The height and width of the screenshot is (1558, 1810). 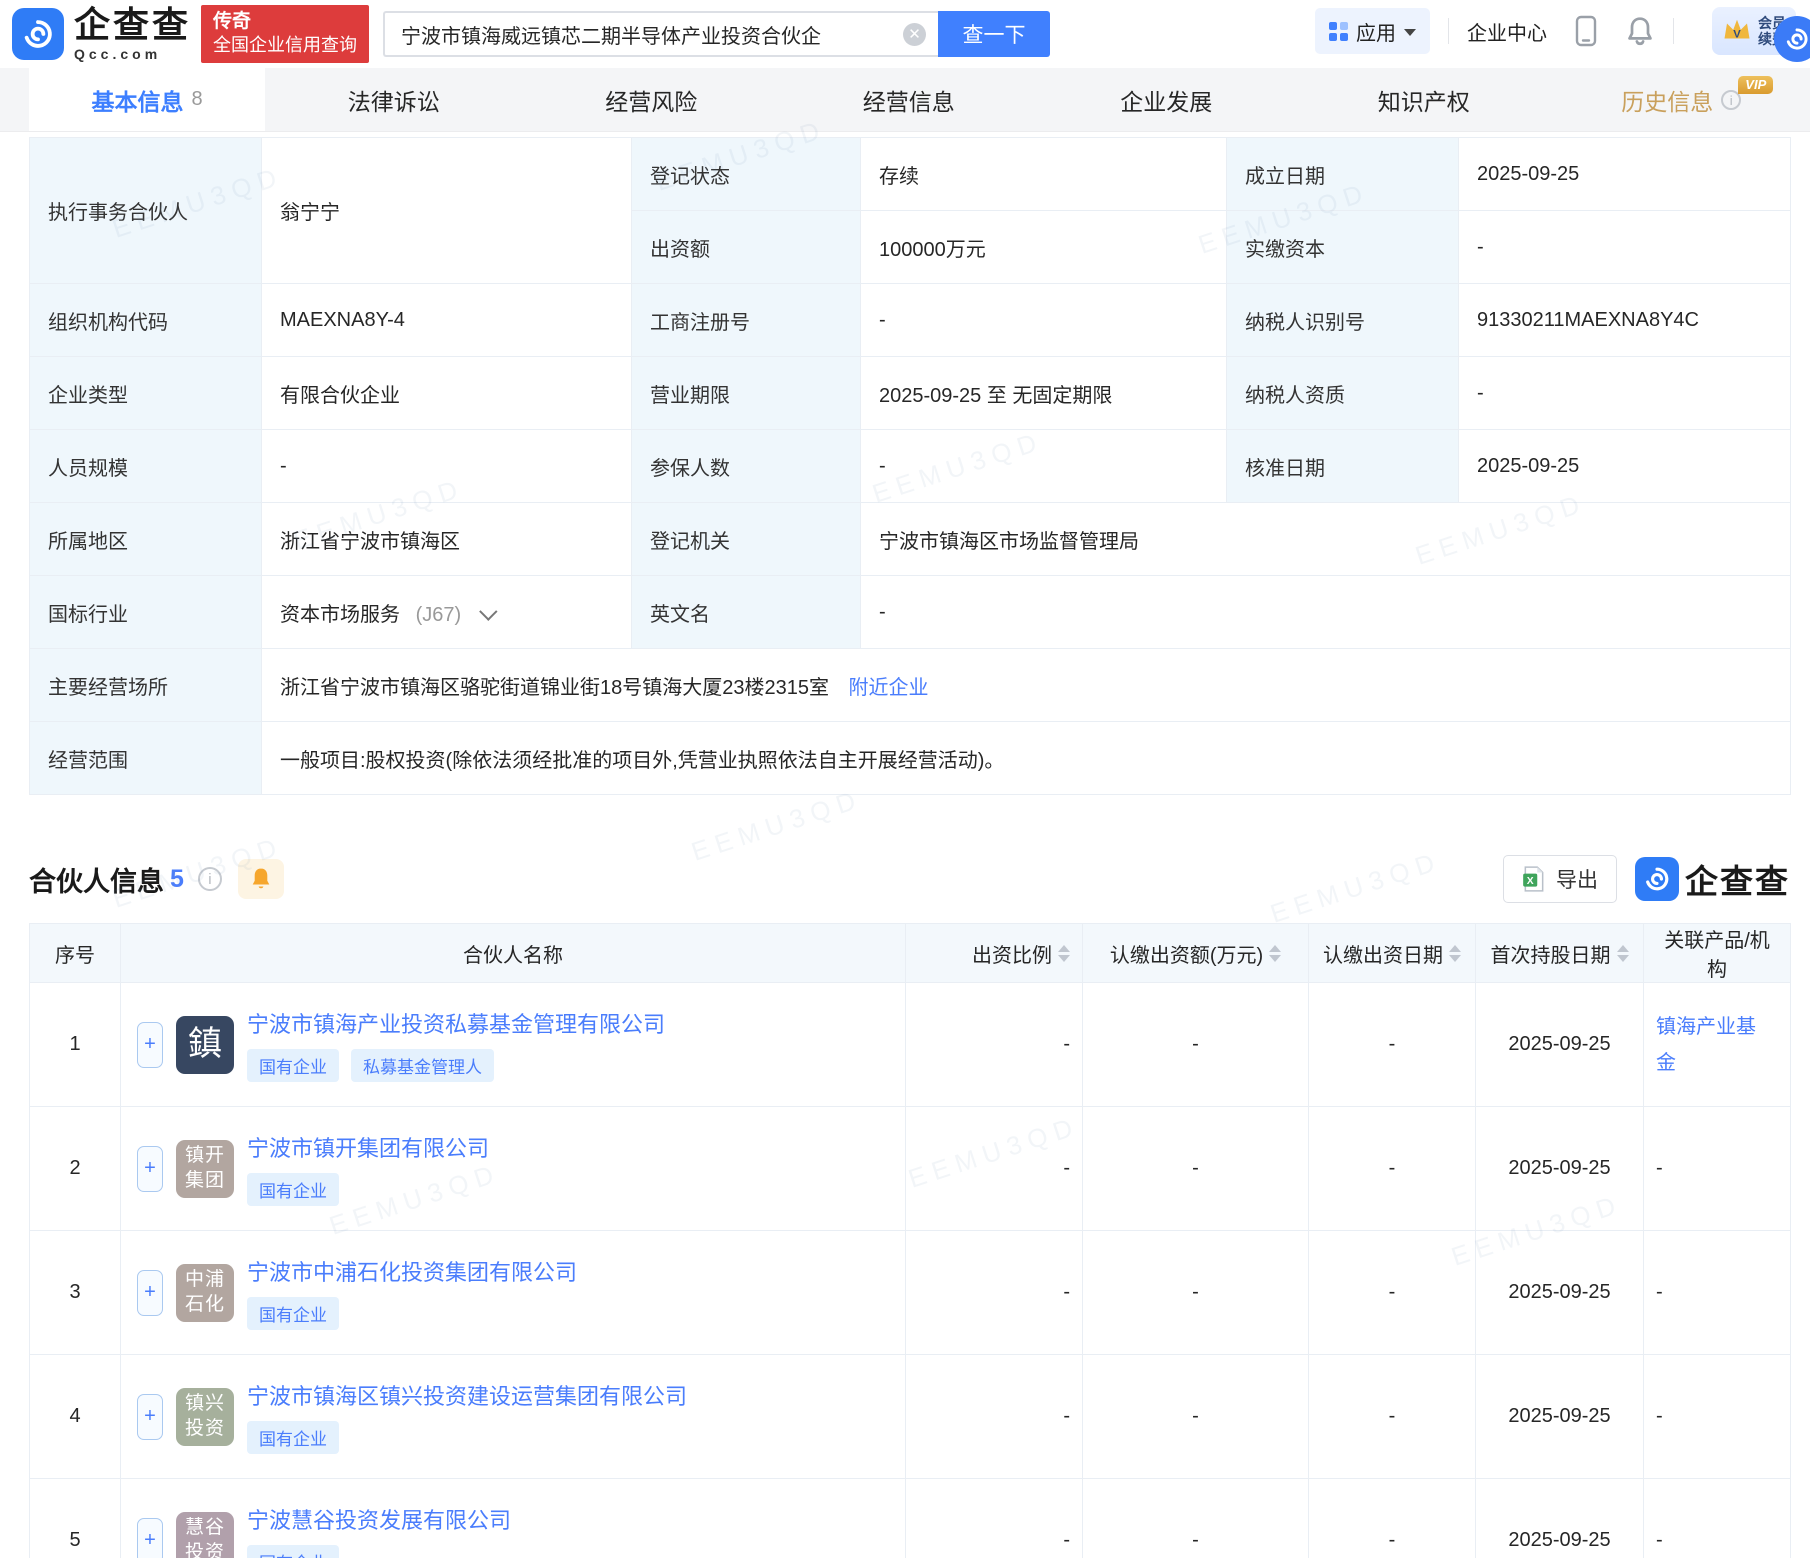 I want to click on tab-operation-risk: 经营风险, so click(x=652, y=99).